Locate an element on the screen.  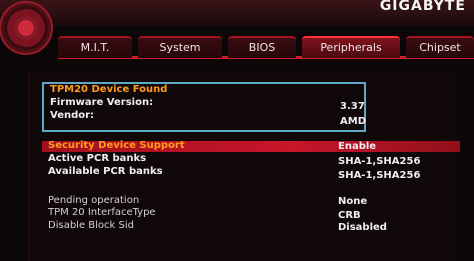
security-device-support-value: Enable is located at coordinates (357, 147).